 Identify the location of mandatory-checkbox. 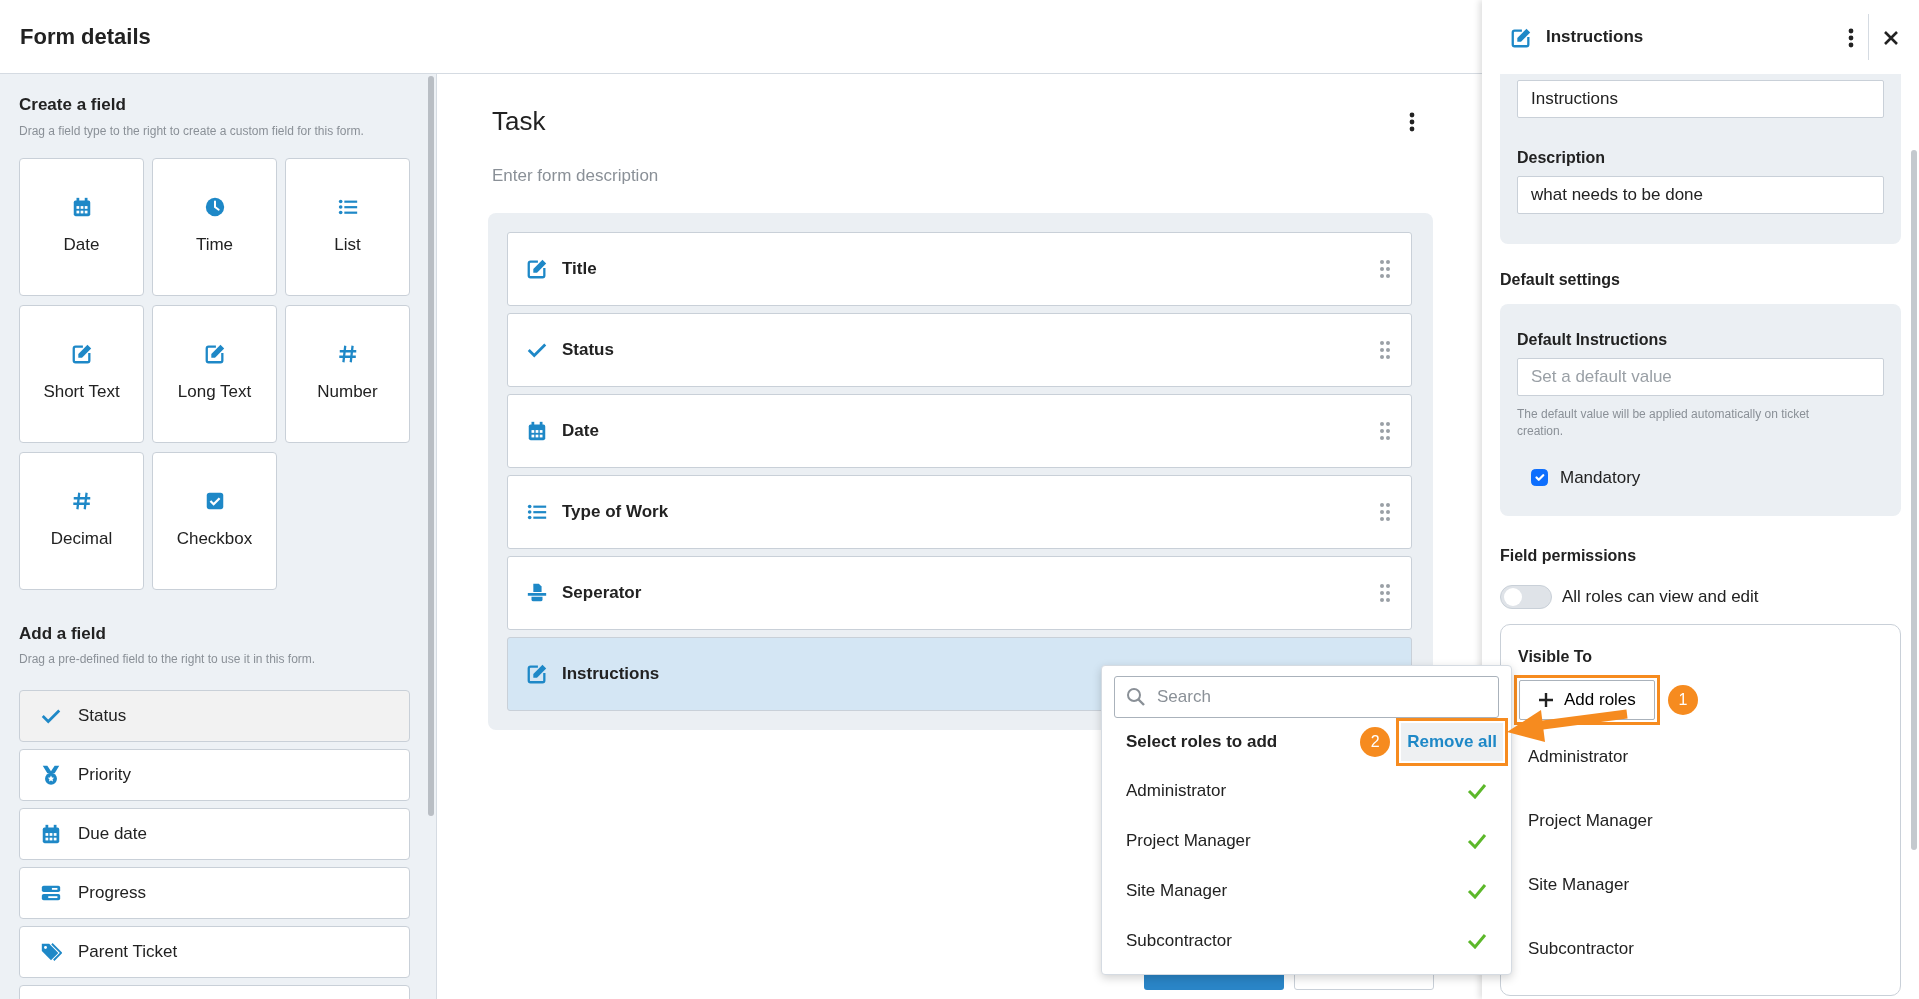
(1539, 478).